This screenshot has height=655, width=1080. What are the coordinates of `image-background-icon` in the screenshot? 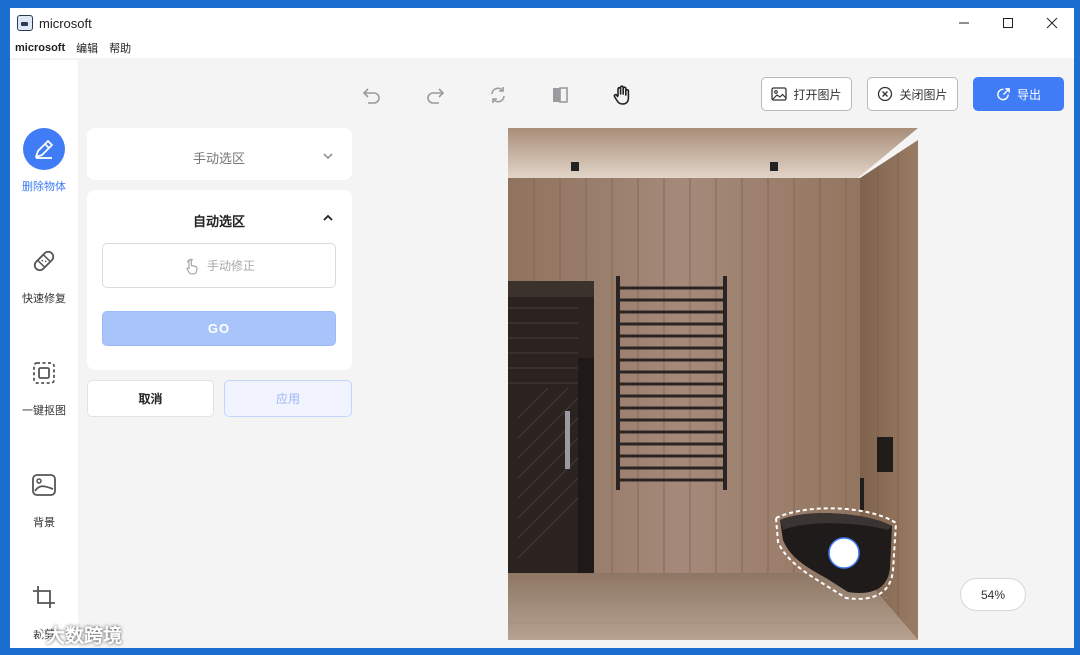 It's located at (44, 485).